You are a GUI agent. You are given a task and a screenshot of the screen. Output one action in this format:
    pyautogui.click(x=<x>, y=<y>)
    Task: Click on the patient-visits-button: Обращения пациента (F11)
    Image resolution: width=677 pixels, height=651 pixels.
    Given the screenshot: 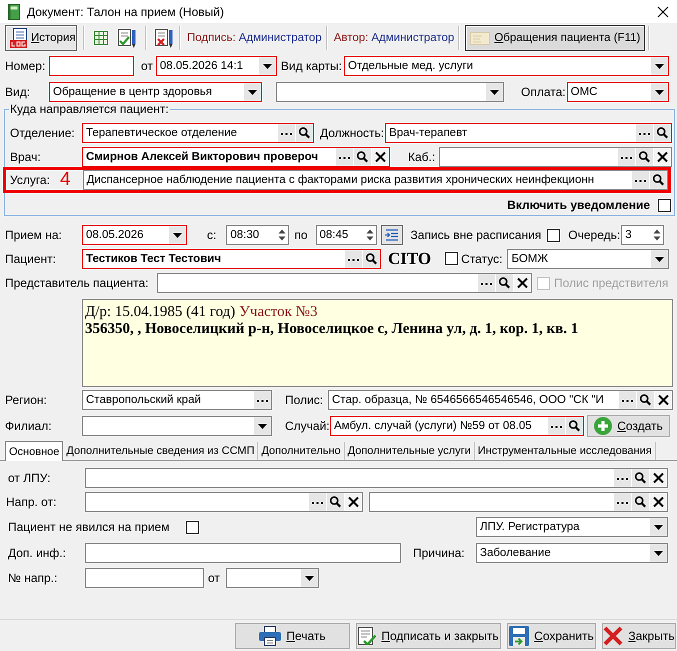 What is the action you would take?
    pyautogui.click(x=555, y=38)
    